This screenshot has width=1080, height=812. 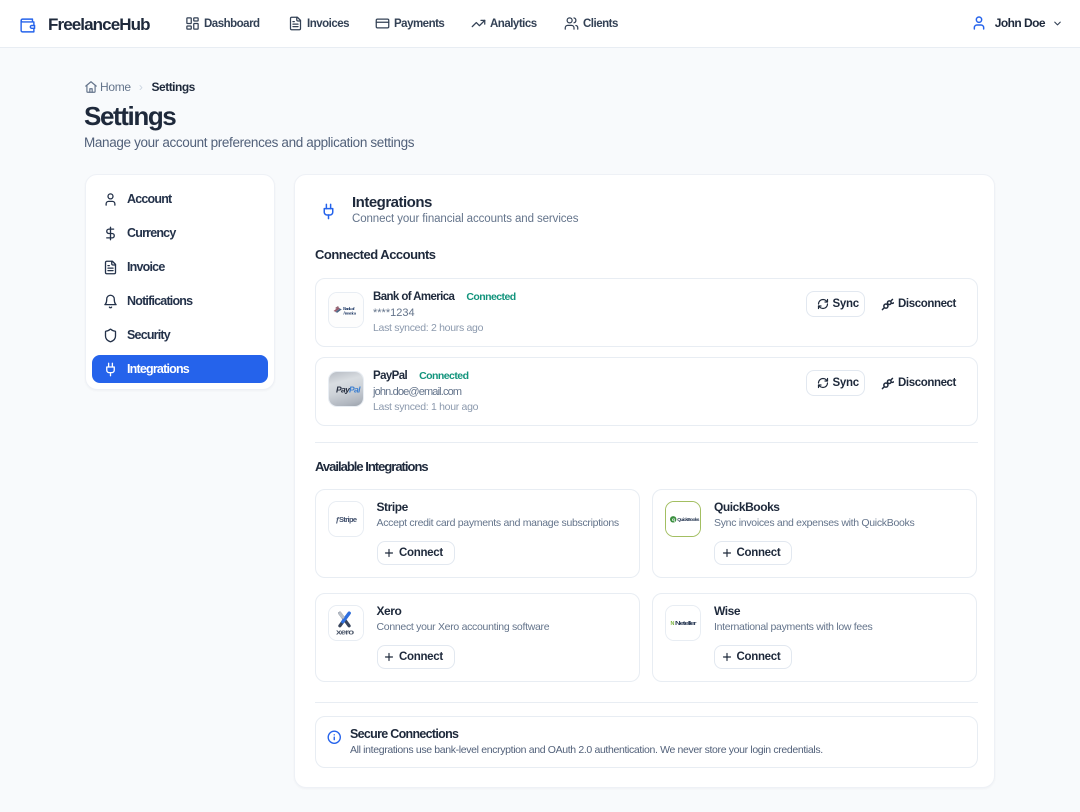 I want to click on svg-text: America, so click(x=350, y=312).